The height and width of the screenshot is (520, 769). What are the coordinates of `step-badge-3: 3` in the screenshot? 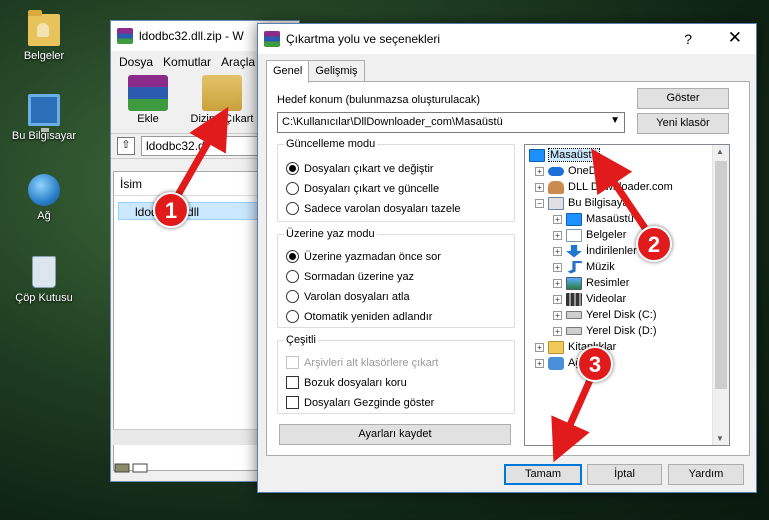 It's located at (595, 364).